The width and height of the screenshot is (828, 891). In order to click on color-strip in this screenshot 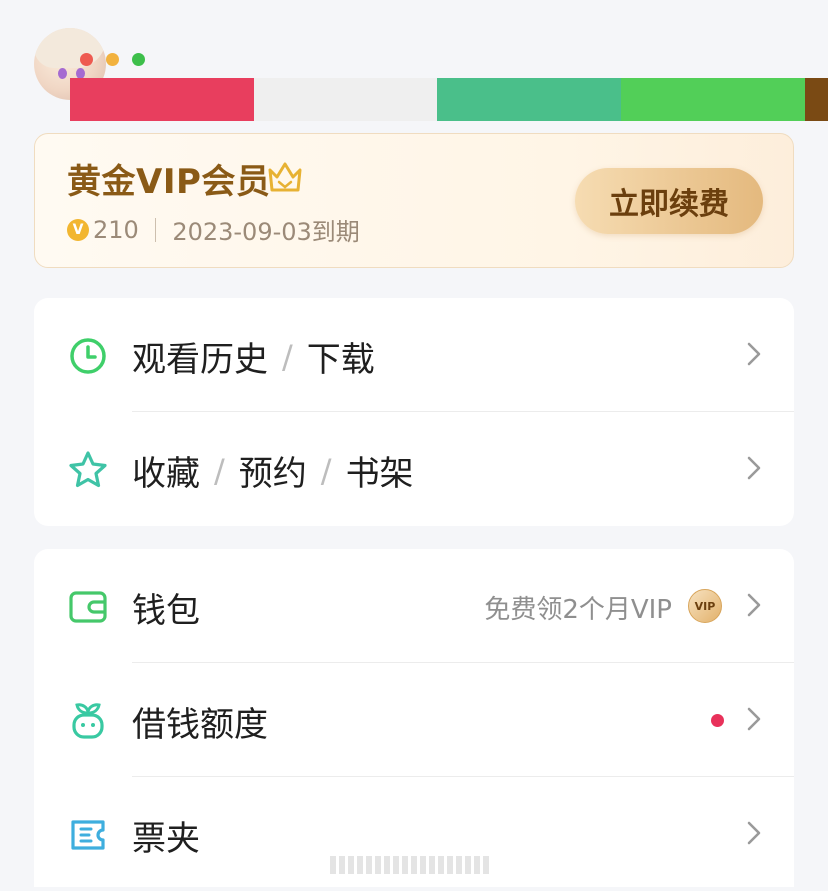, I will do `click(449, 99)`.